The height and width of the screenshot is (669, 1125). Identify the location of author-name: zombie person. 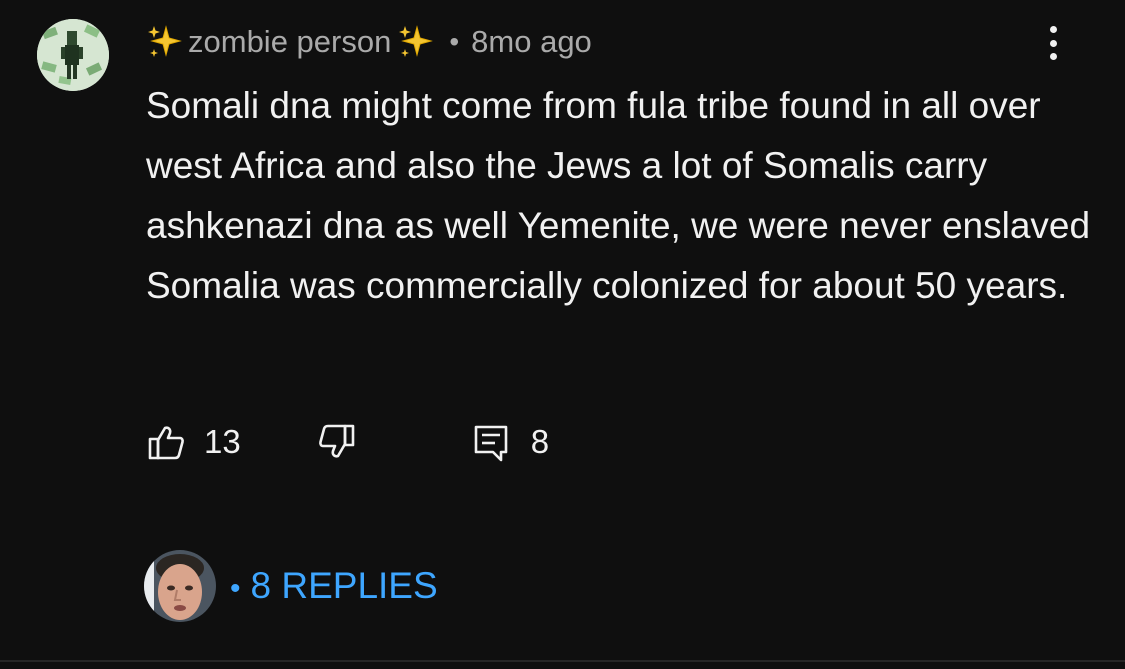
(289, 42).